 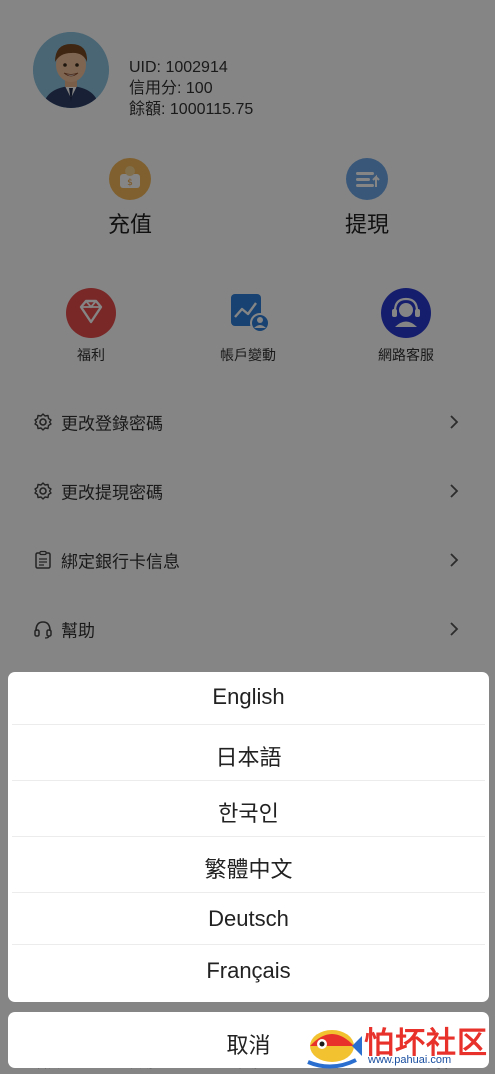 I want to click on watermark-logo: 怕坏社区 www.pahuai.com, so click(x=396, y=1044).